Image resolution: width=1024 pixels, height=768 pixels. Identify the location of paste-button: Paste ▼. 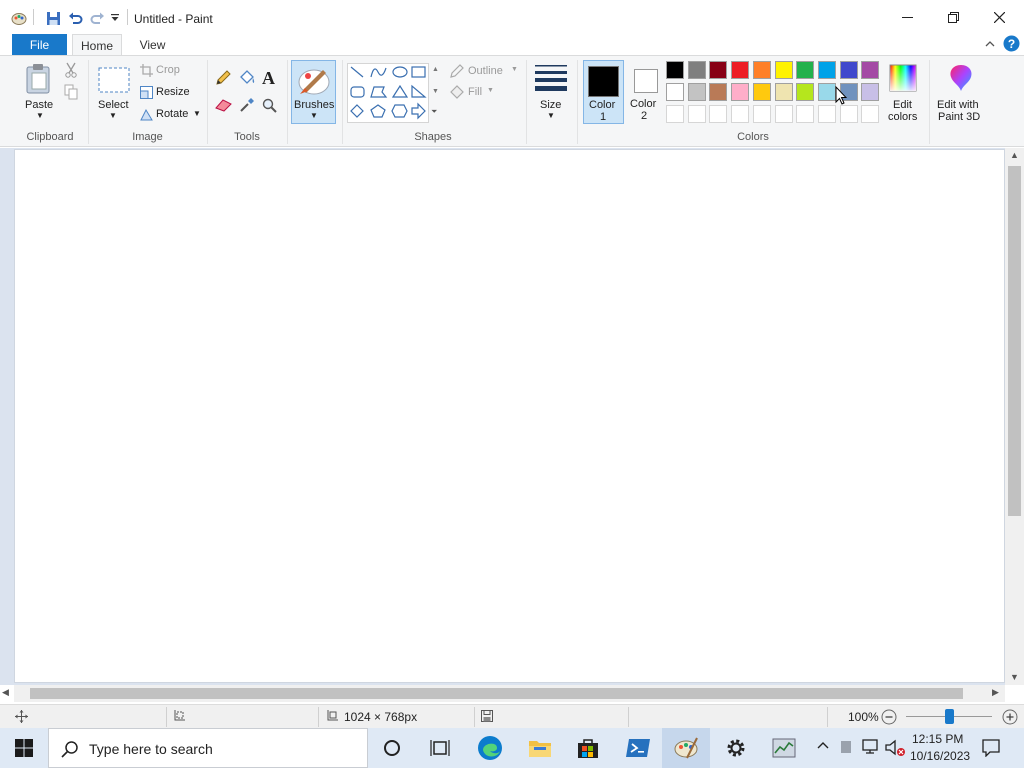
(39, 91).